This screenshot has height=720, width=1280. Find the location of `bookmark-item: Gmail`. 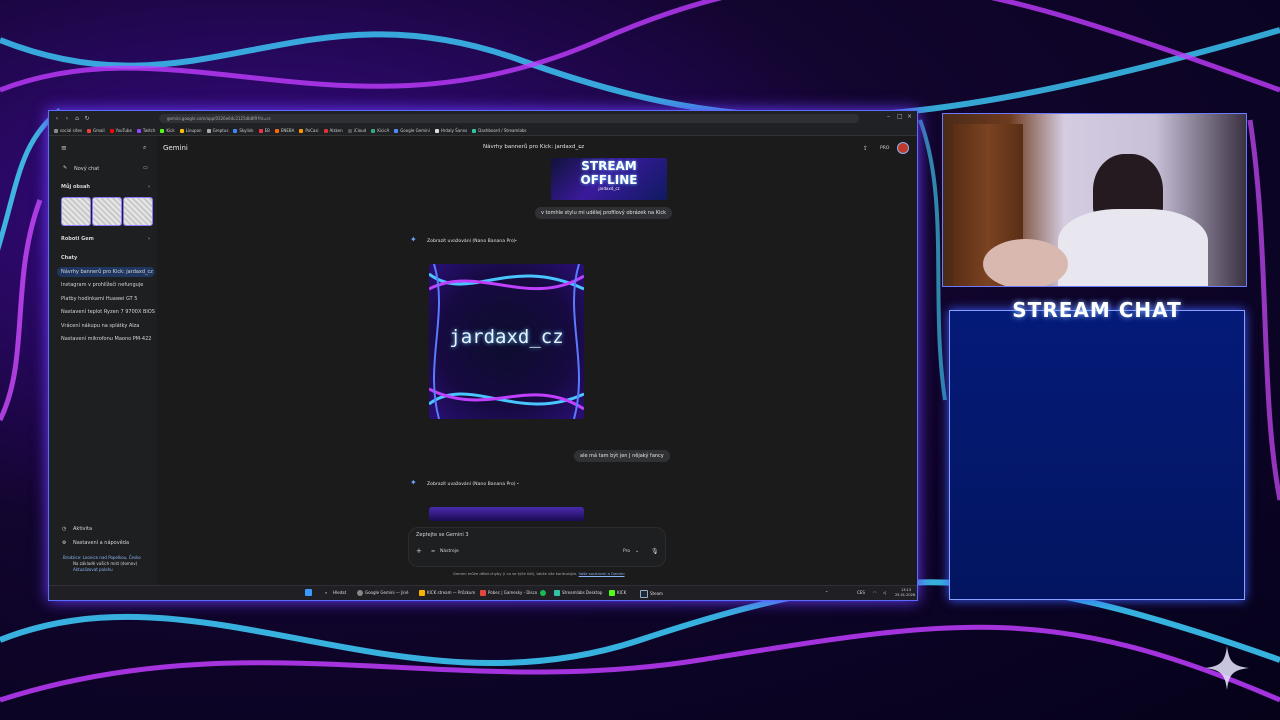

bookmark-item: Gmail is located at coordinates (95, 130).